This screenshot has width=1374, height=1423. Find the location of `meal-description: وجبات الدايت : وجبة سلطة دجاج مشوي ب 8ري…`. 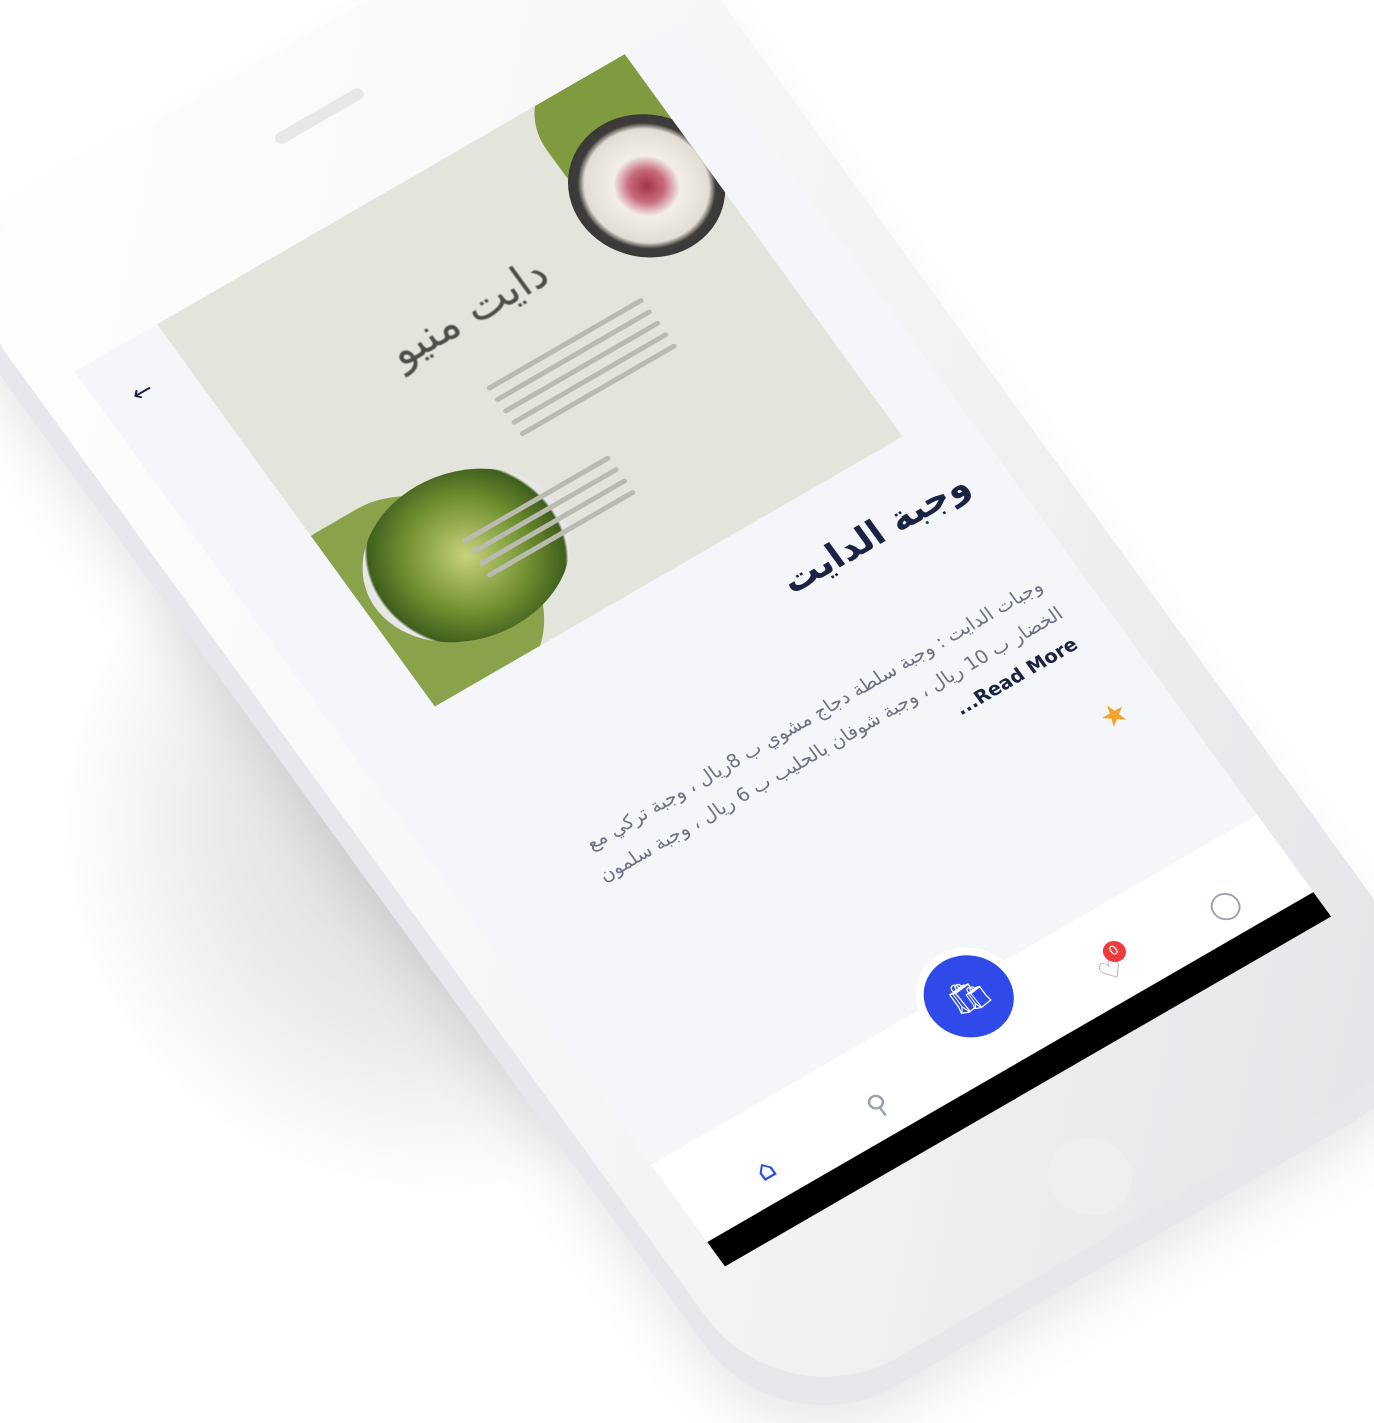

meal-description: وجبات الدايت : وجبة سلطة دجاج مشوي ب 8ري… is located at coordinates (827, 746).